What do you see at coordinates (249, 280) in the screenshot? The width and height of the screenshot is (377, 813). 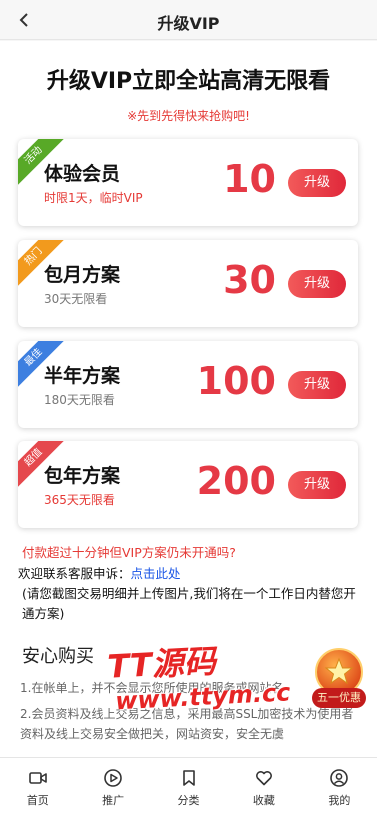 I see `plan-price: 30` at bounding box center [249, 280].